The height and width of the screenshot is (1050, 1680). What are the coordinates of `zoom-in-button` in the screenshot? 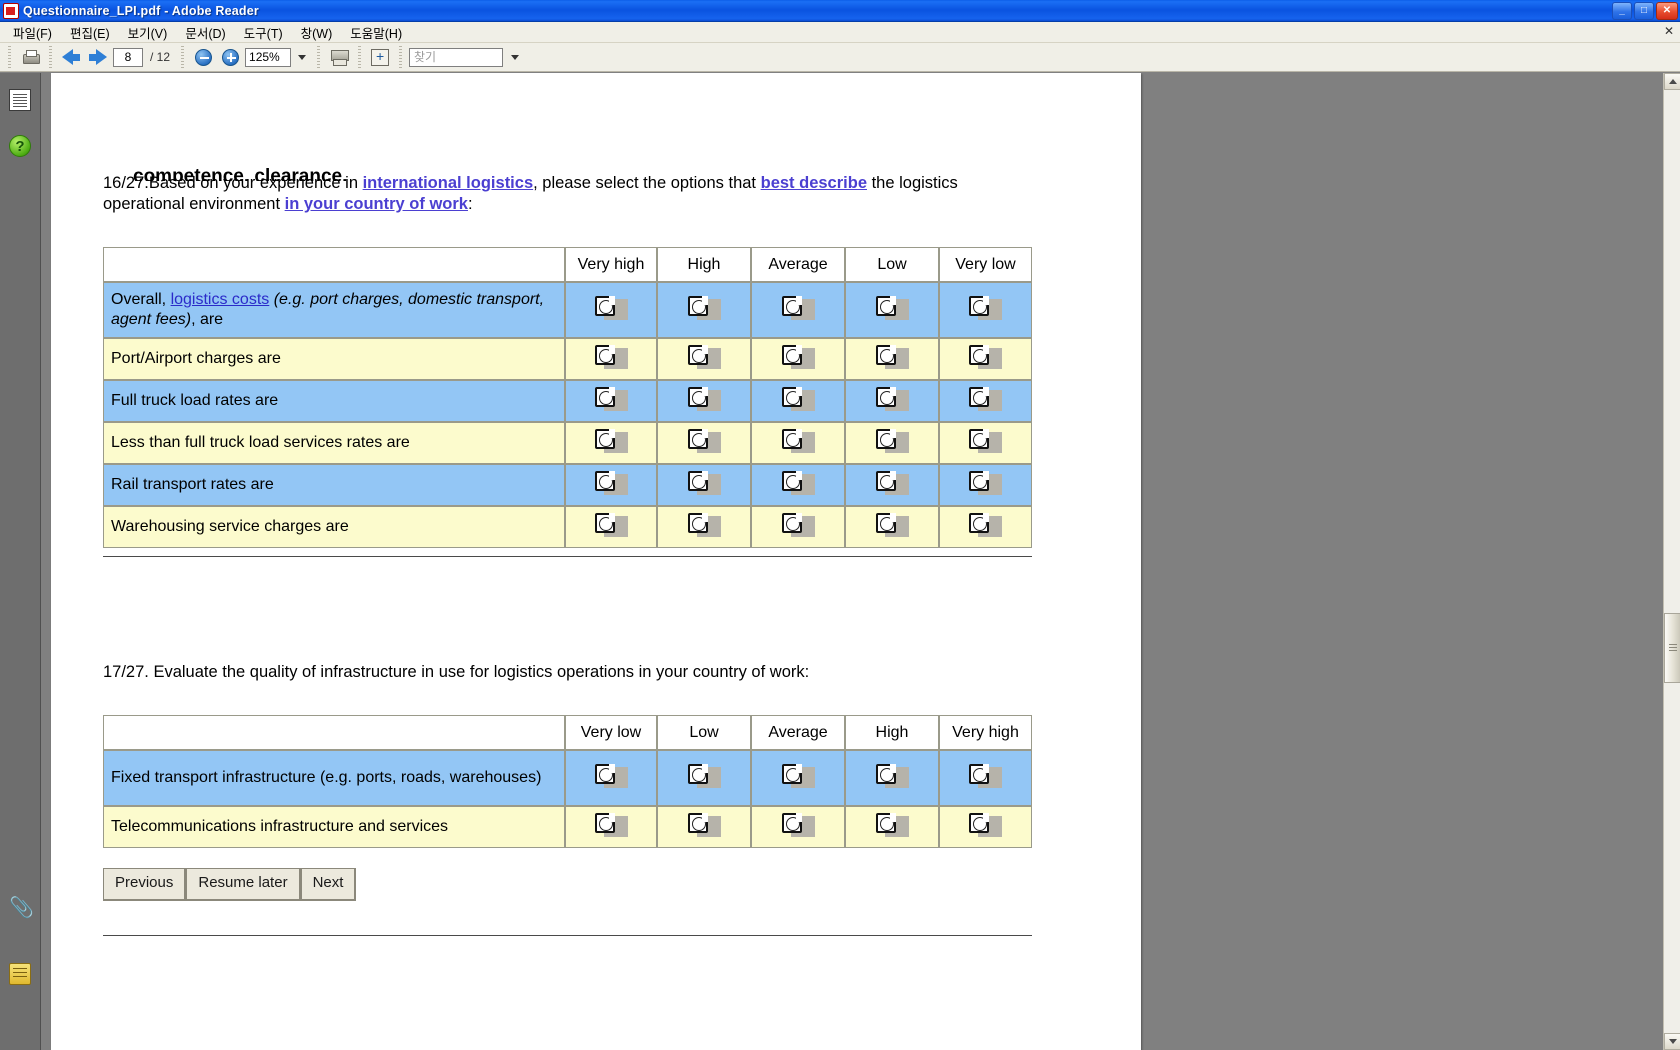 It's located at (230, 57).